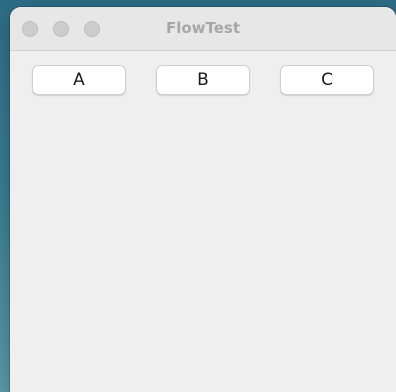  What do you see at coordinates (203, 80) in the screenshot?
I see `b-button: B` at bounding box center [203, 80].